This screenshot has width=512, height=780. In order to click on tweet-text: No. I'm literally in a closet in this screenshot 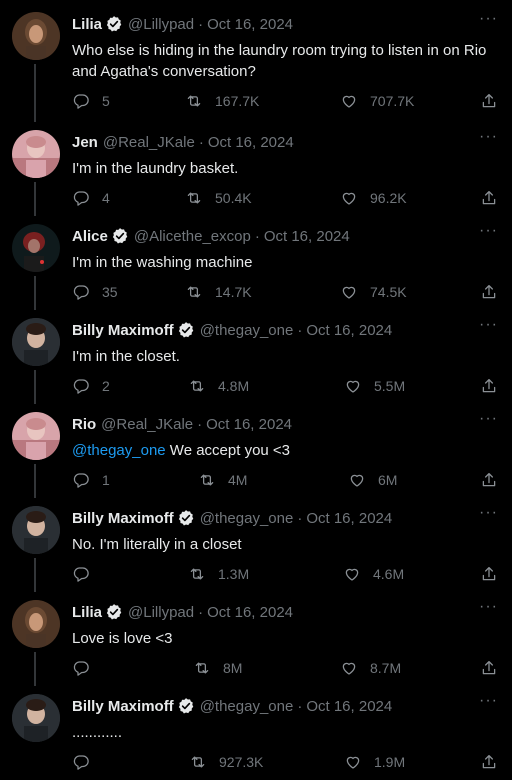, I will do `click(287, 544)`.